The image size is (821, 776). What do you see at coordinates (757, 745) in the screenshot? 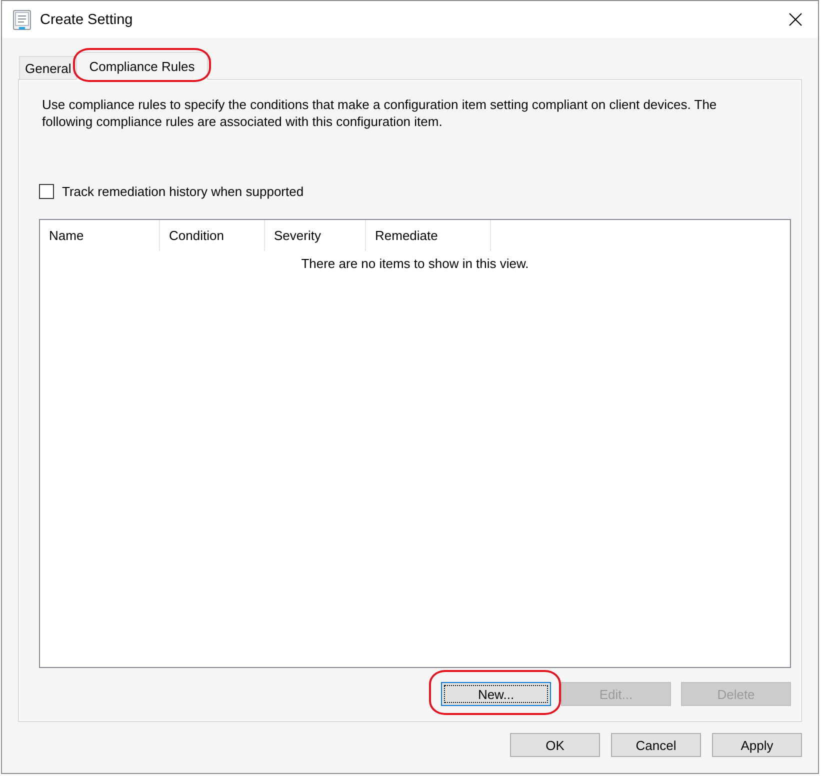
I see `dialog-button: Apply` at bounding box center [757, 745].